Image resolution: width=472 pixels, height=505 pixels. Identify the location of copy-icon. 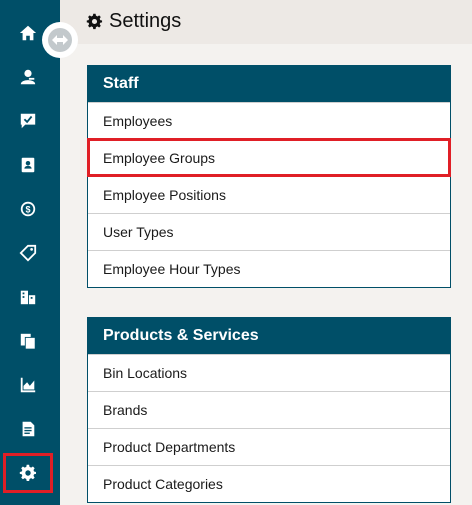
(28, 341).